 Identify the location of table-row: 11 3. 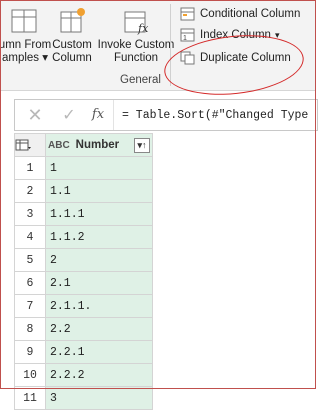
(83, 398).